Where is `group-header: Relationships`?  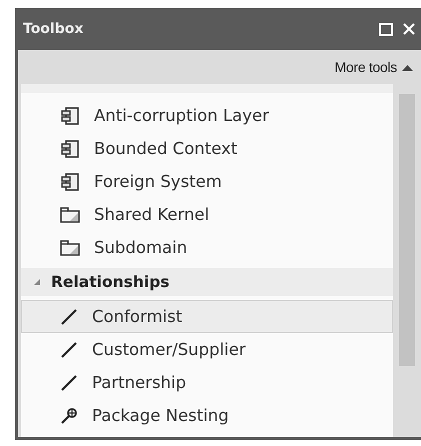 group-header: Relationships is located at coordinates (207, 282).